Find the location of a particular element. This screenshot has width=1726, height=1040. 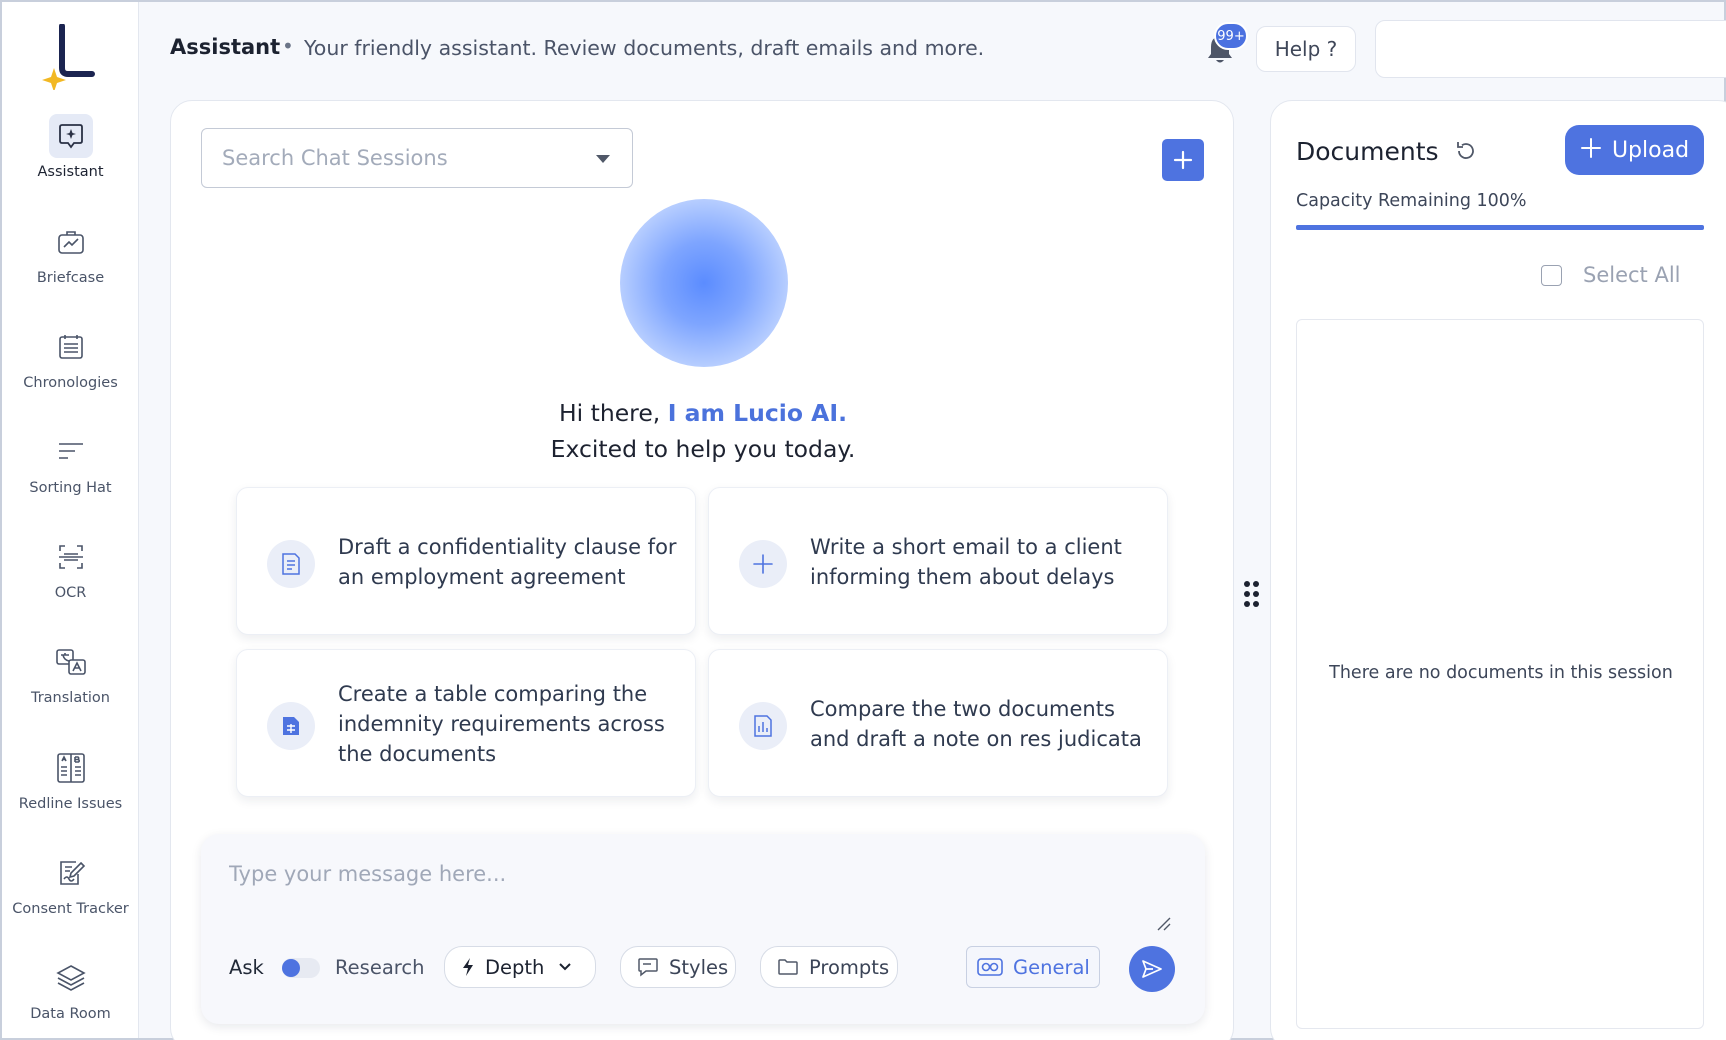

chat-session-search is located at coordinates (417, 158).